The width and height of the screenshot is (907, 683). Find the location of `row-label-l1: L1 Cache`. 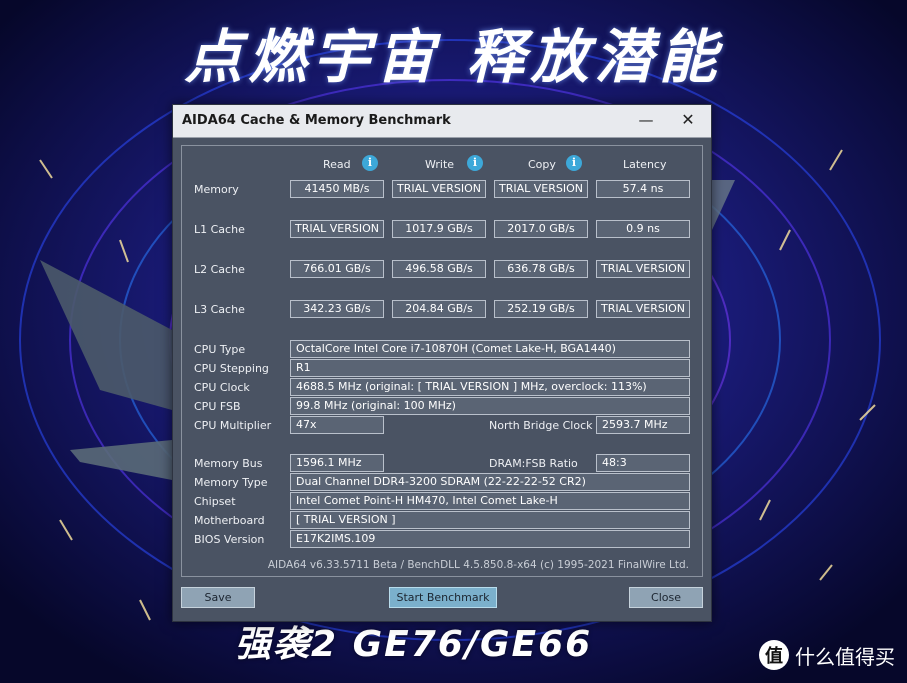

row-label-l1: L1 Cache is located at coordinates (219, 229).